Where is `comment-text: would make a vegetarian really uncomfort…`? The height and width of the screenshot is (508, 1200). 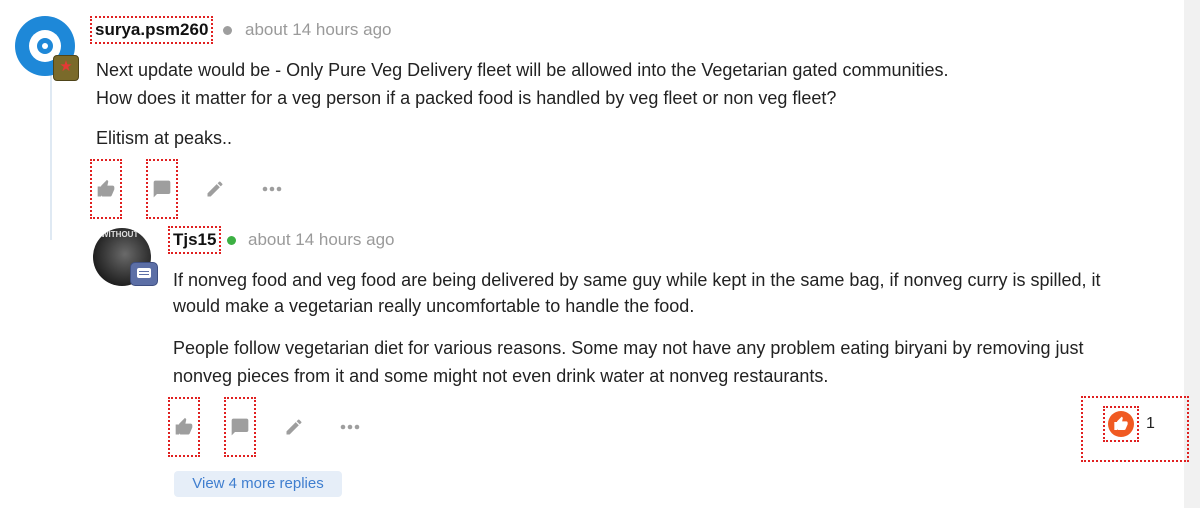 comment-text: would make a vegetarian really uncomfort… is located at coordinates (434, 306).